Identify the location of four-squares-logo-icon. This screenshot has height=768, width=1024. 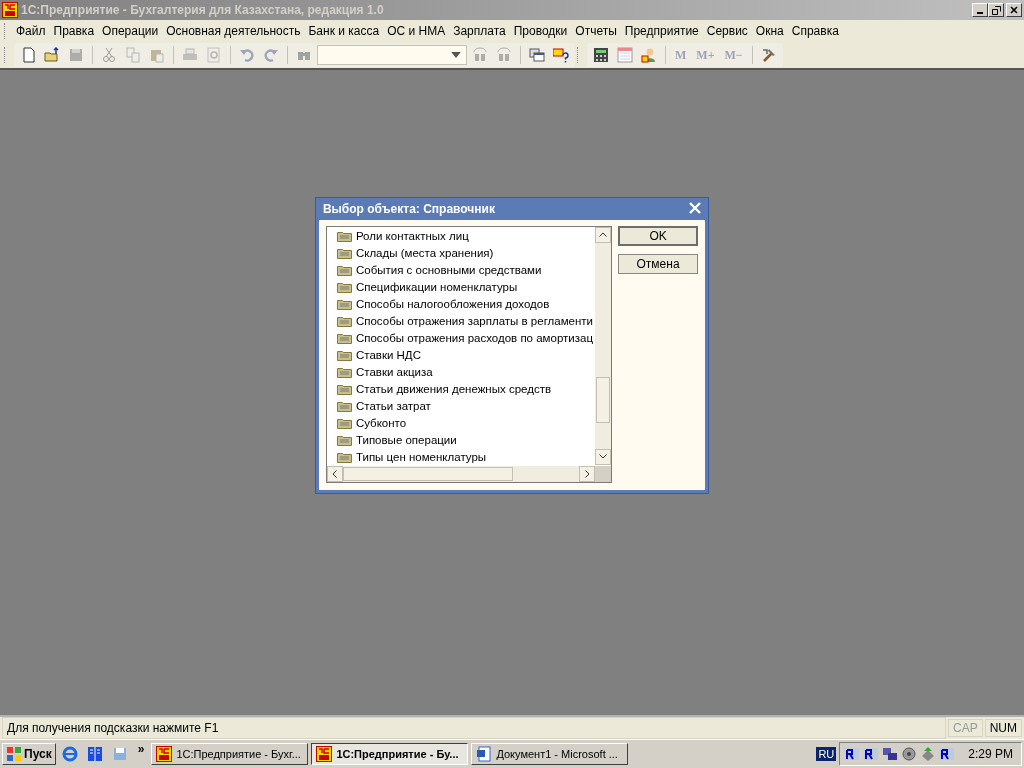
(14, 754).